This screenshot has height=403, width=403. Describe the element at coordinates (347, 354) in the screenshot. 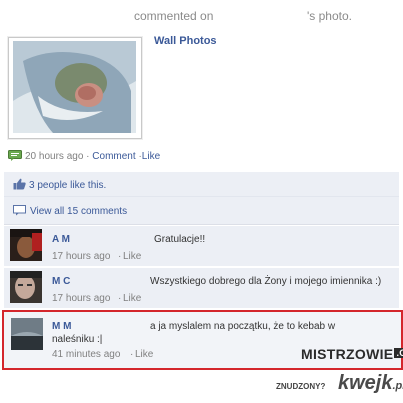

I see `mistrzowie-text: MISTRZOWIE` at that location.